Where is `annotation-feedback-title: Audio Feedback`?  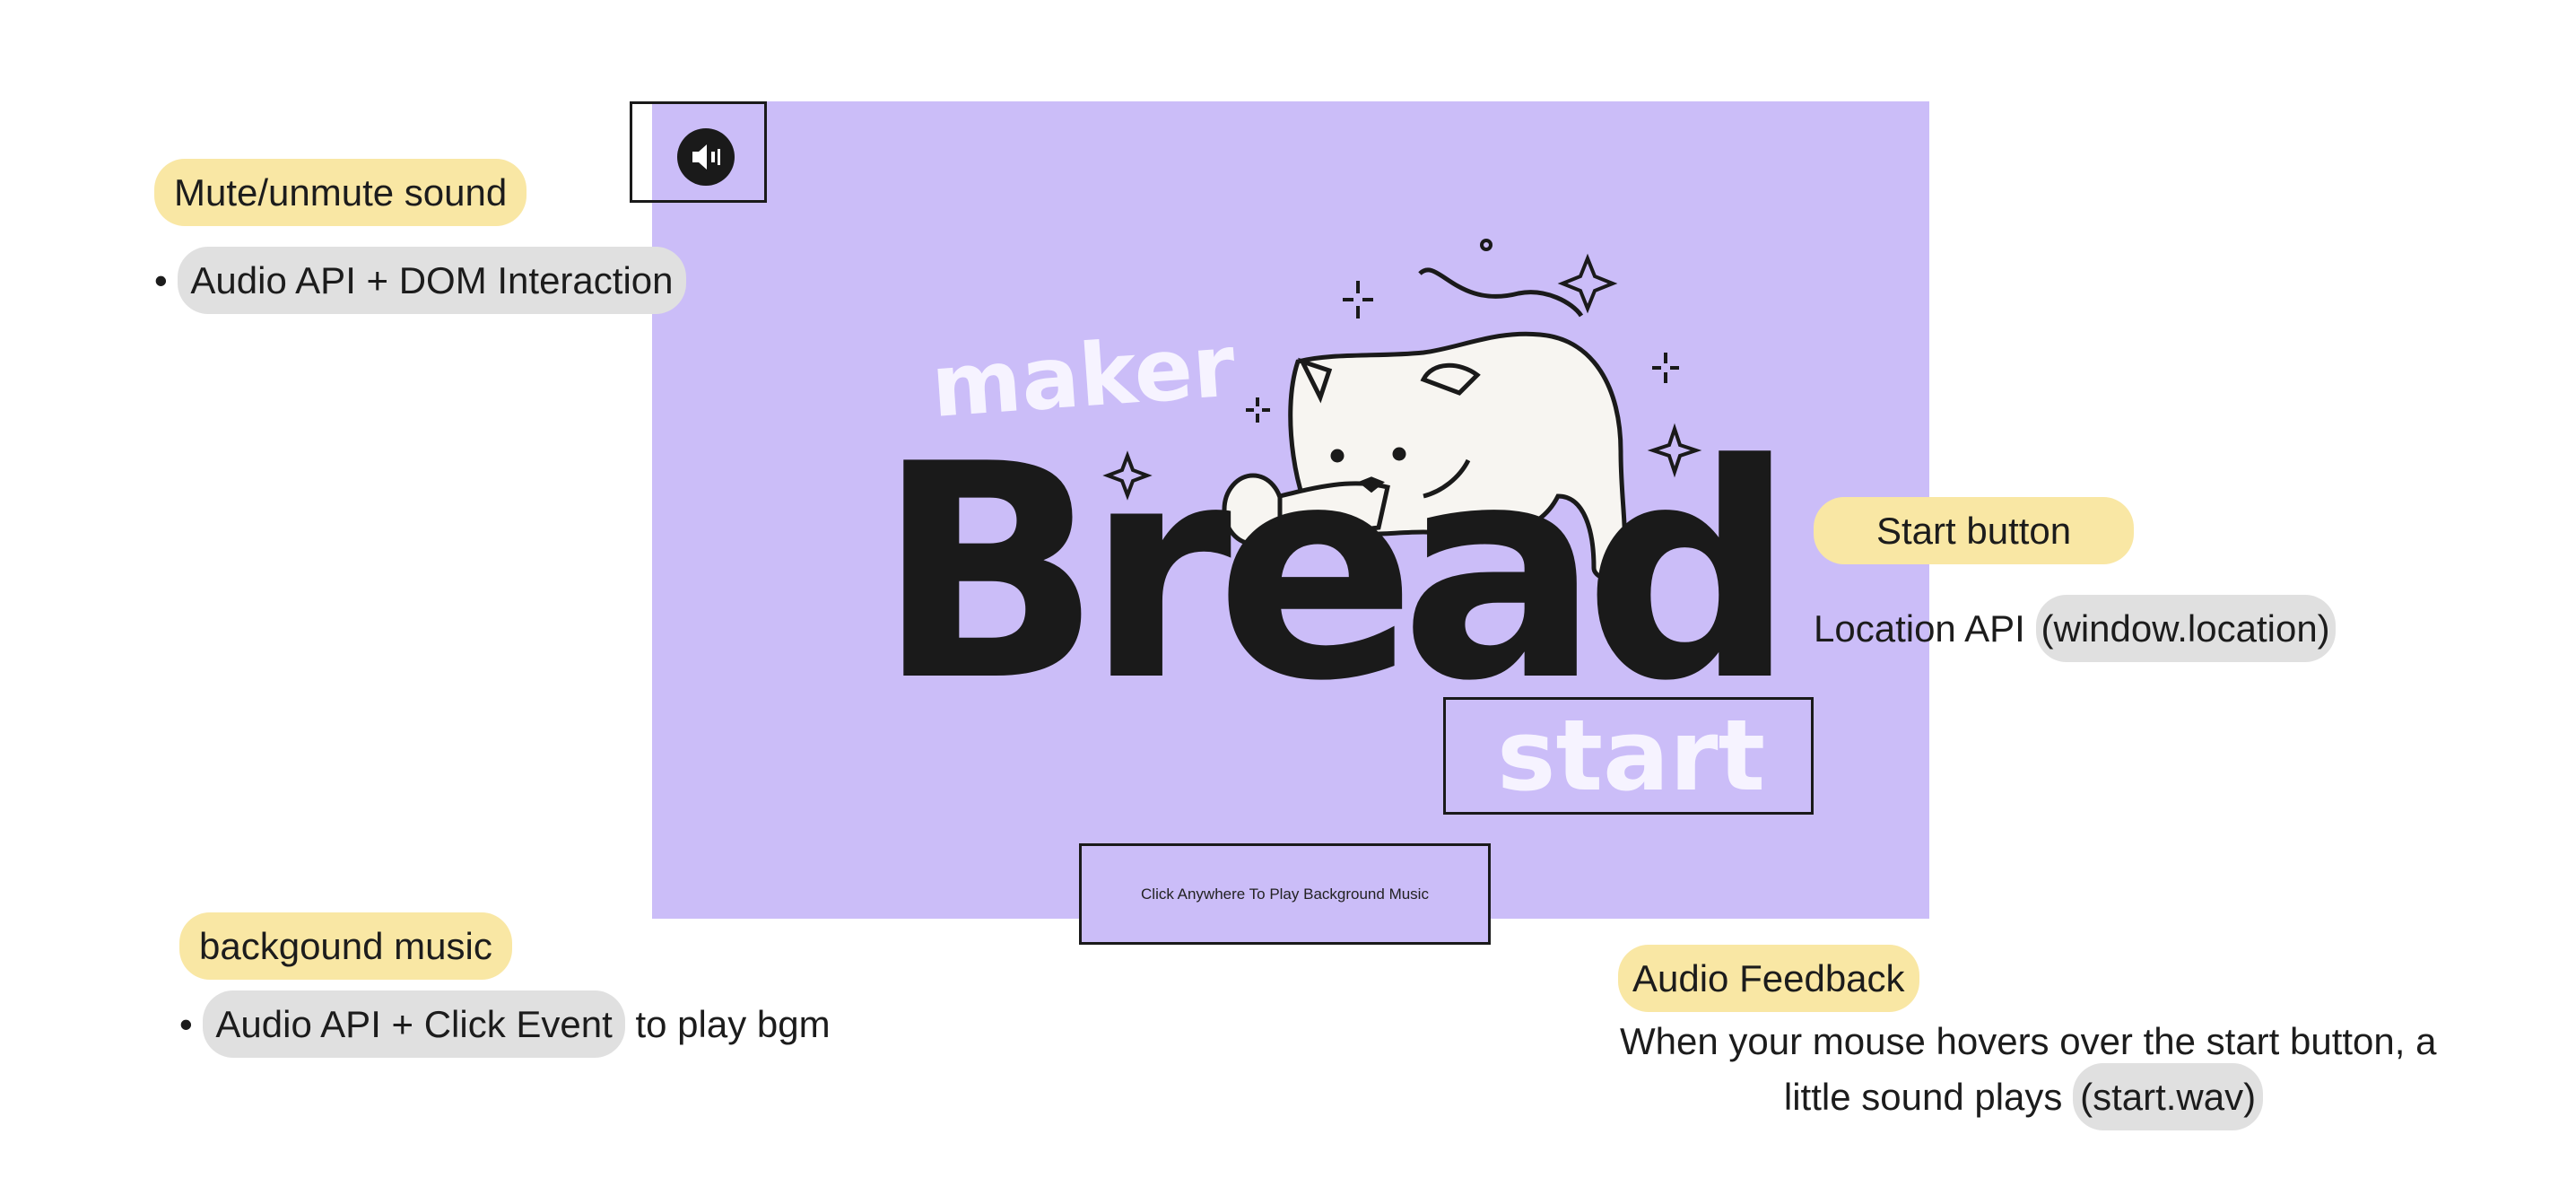
annotation-feedback-title: Audio Feedback is located at coordinates (1768, 978).